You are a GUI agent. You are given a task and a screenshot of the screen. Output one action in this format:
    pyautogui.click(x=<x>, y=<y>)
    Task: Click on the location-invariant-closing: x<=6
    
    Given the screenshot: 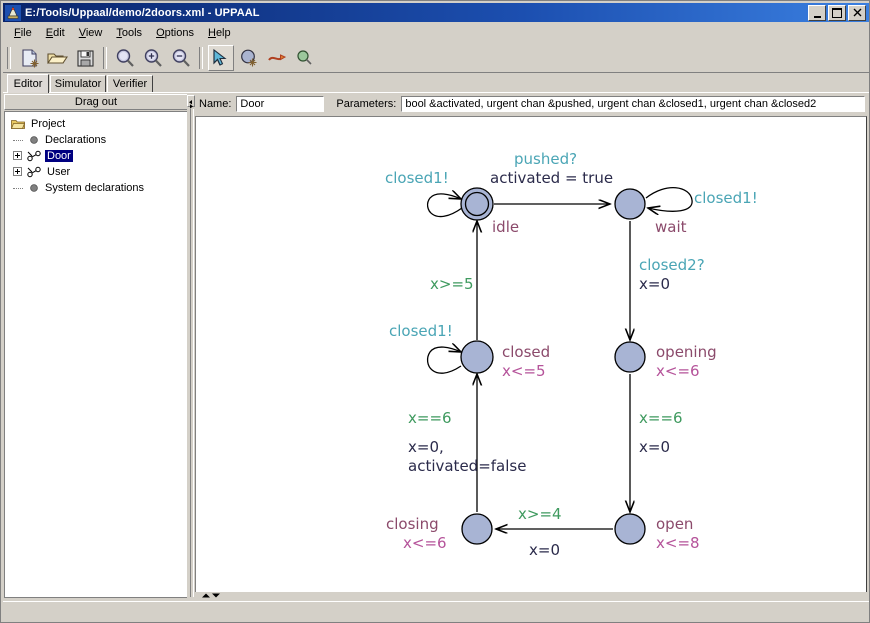 What is the action you would take?
    pyautogui.click(x=425, y=543)
    